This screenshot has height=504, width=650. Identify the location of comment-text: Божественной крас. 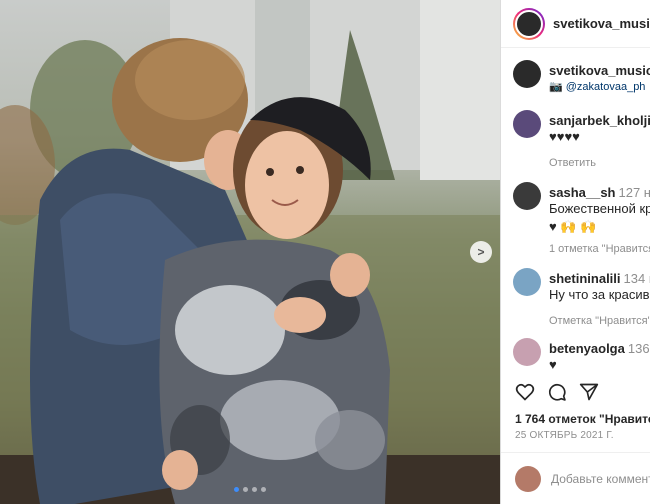
(599, 208).